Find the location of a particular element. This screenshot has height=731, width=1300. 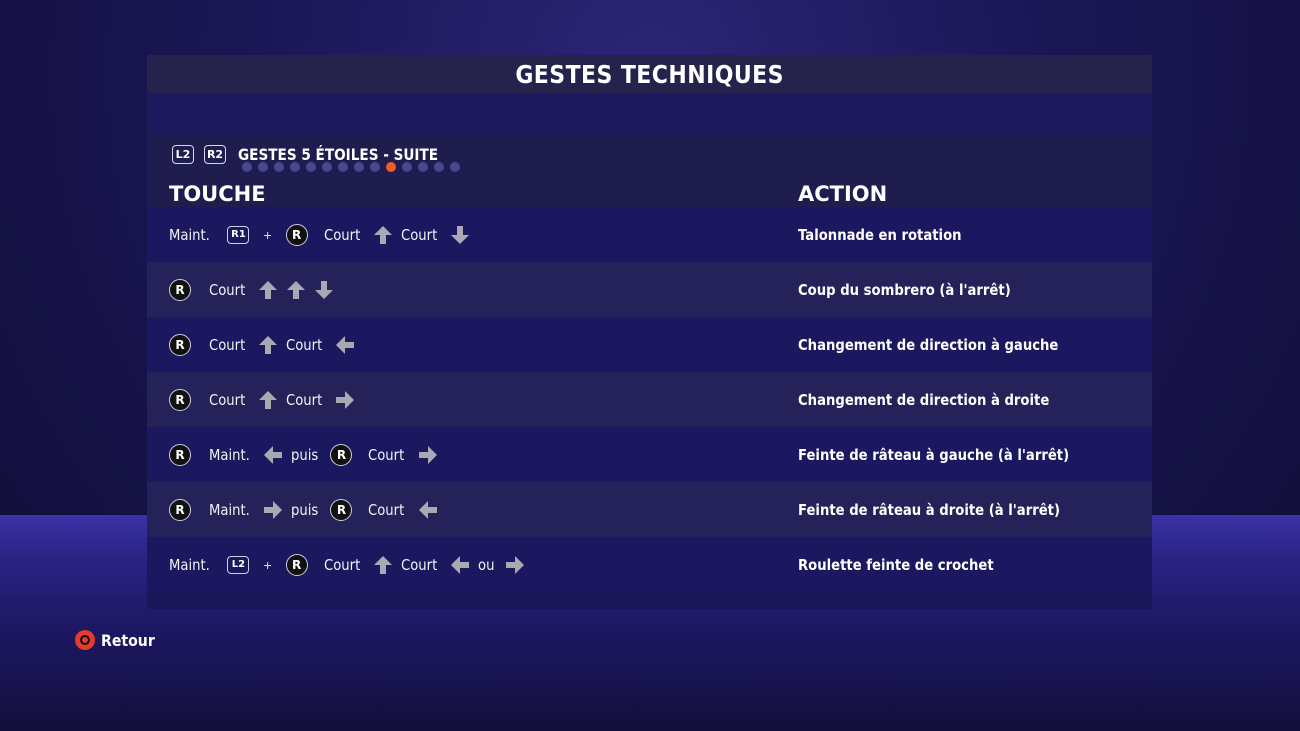

table-row: R Court Coup du sombrero (à l'arrêt) is located at coordinates (649, 289).